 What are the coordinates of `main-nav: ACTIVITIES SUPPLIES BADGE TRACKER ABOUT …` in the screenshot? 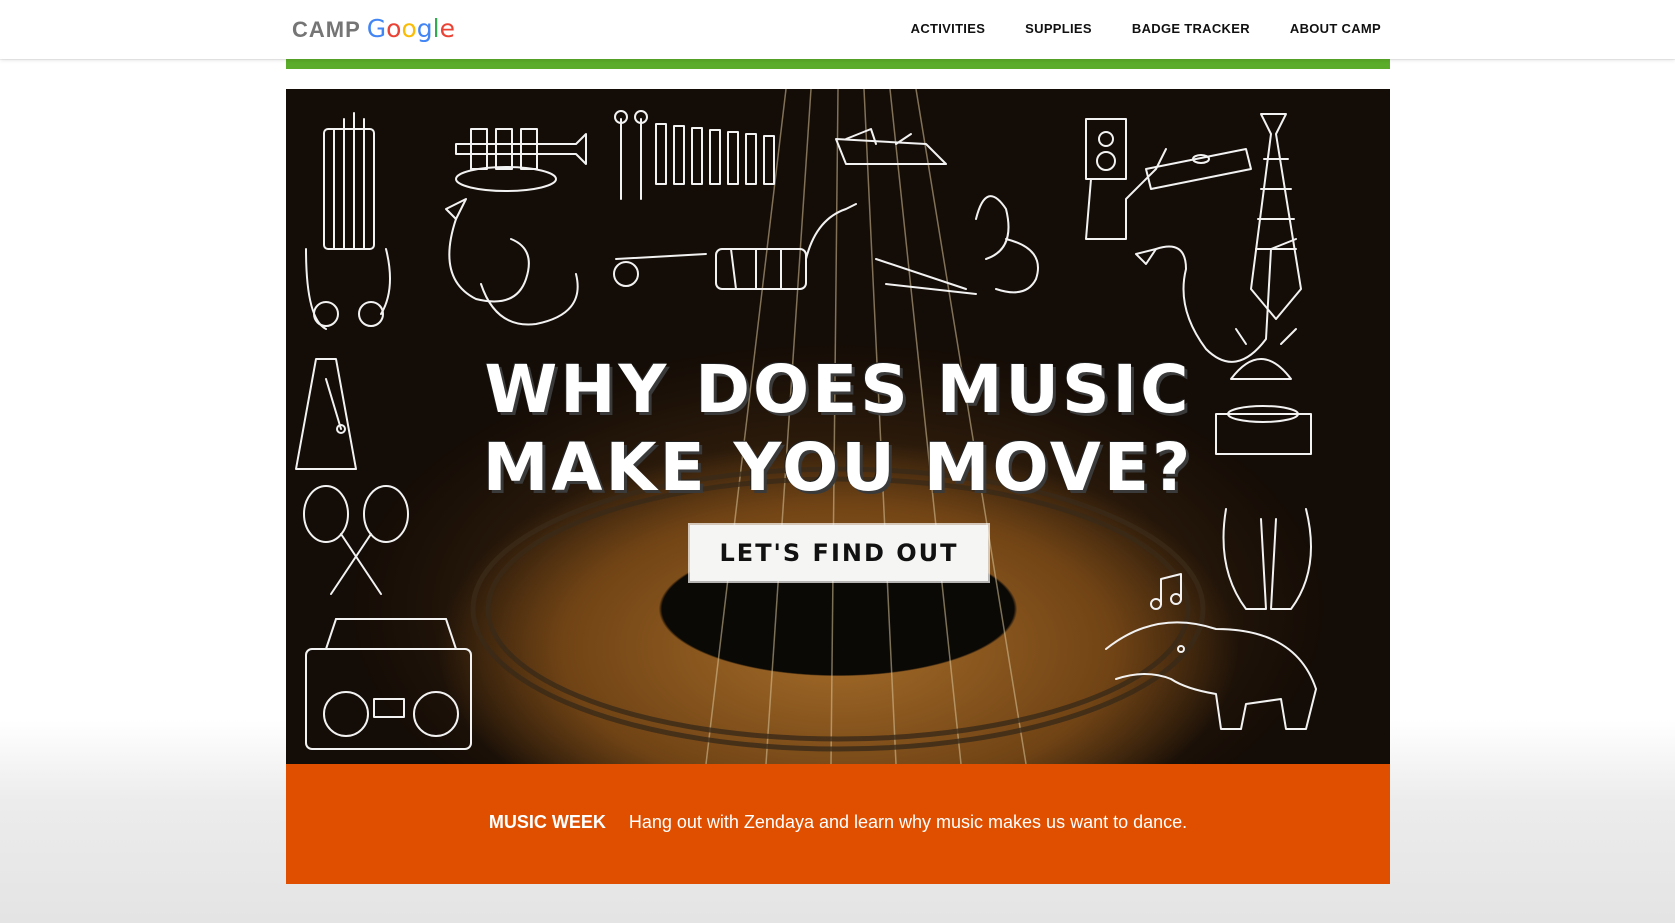 It's located at (1146, 28).